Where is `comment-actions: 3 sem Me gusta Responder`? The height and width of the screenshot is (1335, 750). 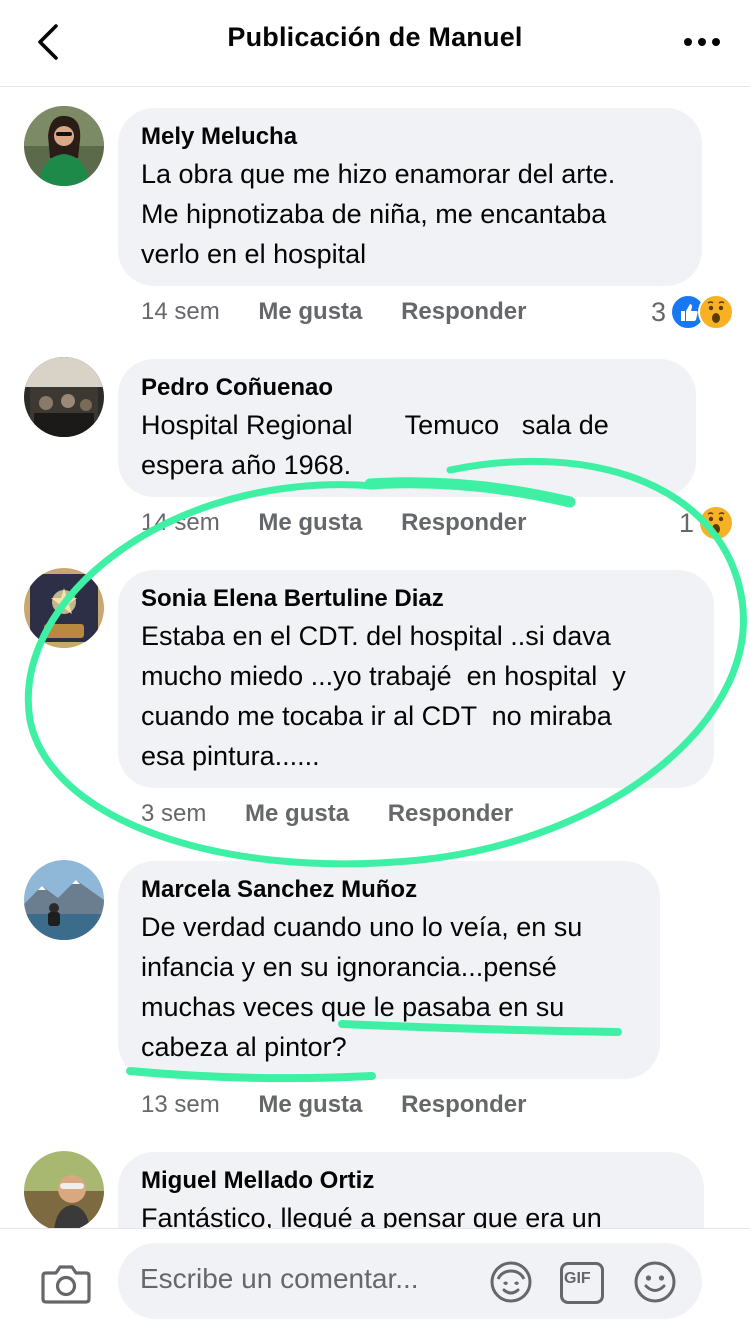 comment-actions: 3 sem Me gusta Responder is located at coordinates (327, 814).